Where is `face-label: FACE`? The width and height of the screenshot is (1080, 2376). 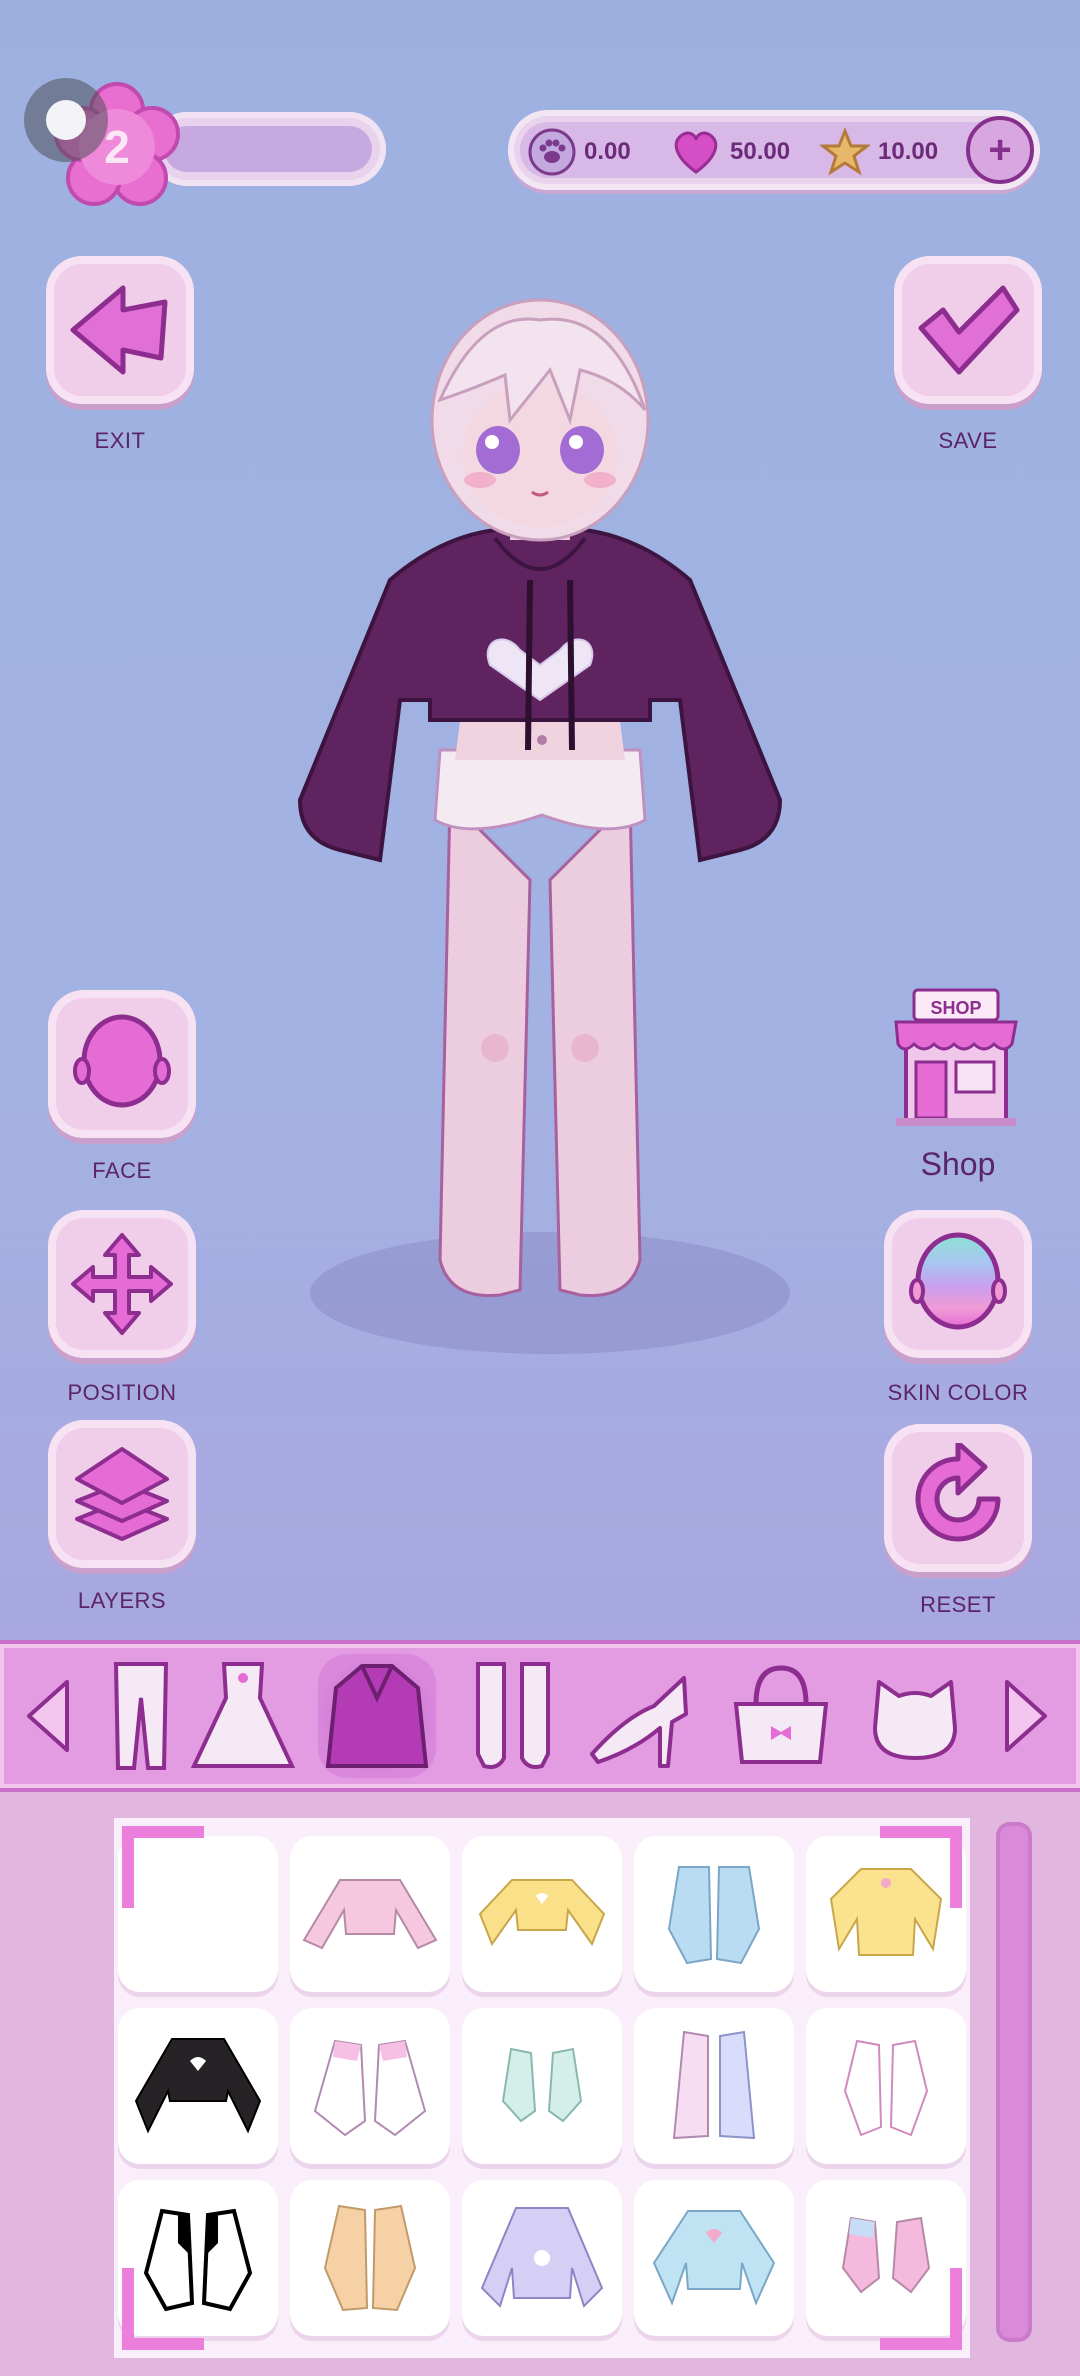
face-label: FACE is located at coordinates (122, 1170).